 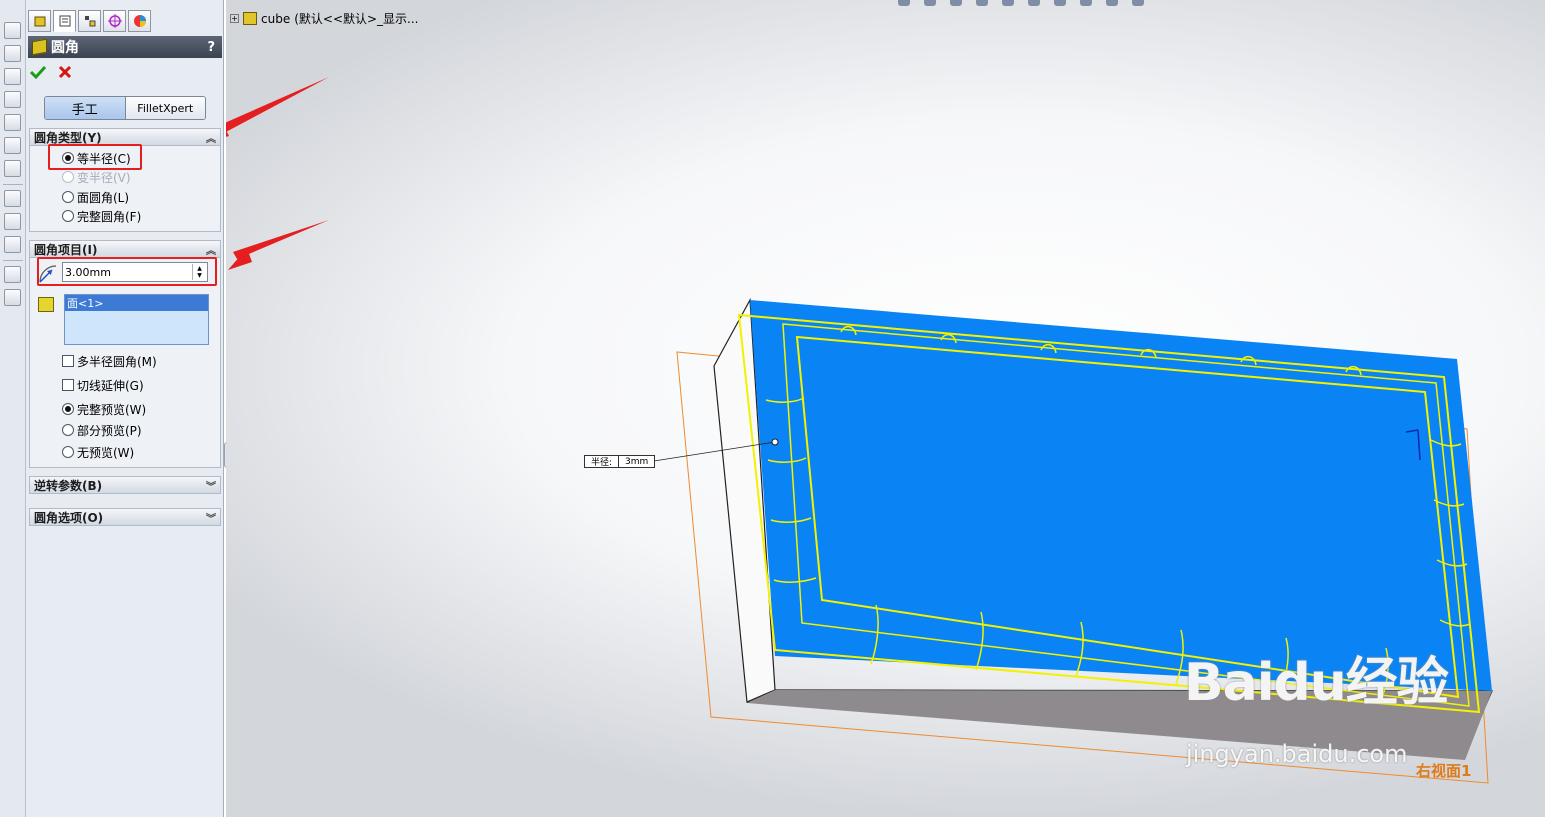 I want to click on radio-variable-radius: 变半径(V), so click(x=96, y=177).